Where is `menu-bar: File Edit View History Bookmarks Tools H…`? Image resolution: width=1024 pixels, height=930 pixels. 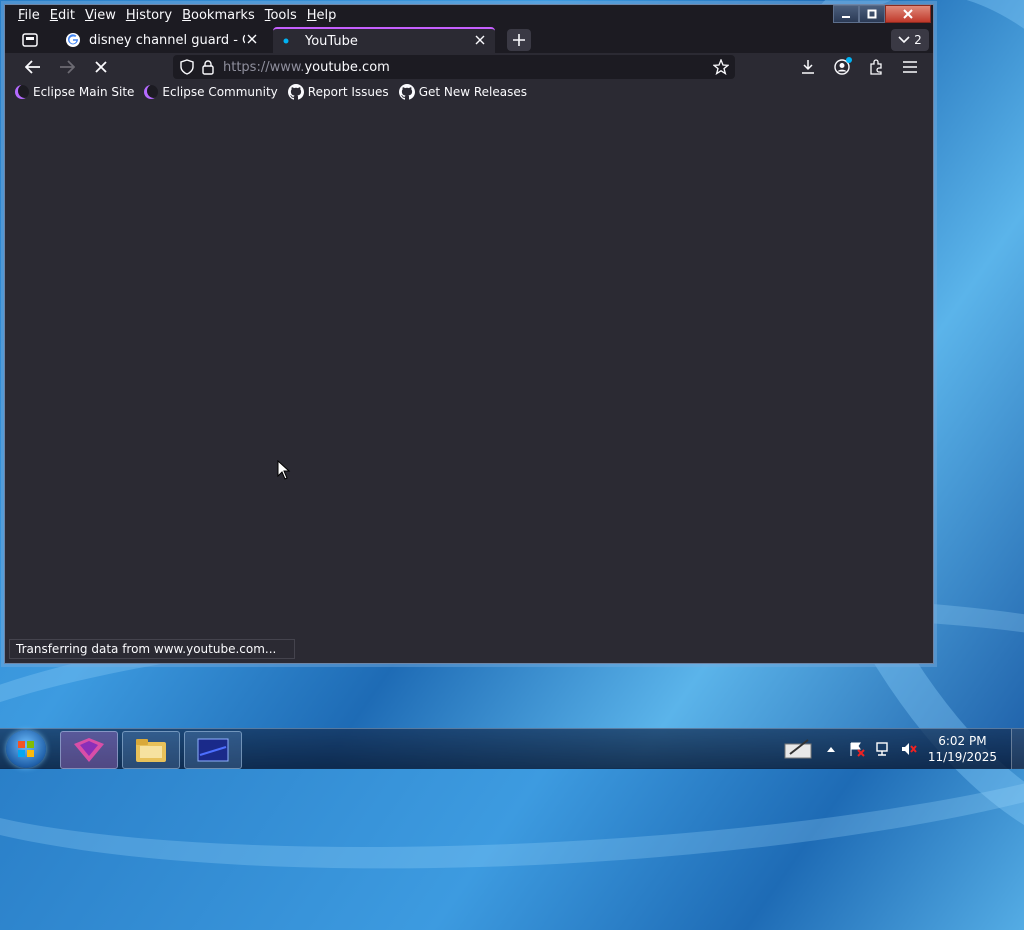 menu-bar: File Edit View History Bookmarks Tools H… is located at coordinates (469, 16).